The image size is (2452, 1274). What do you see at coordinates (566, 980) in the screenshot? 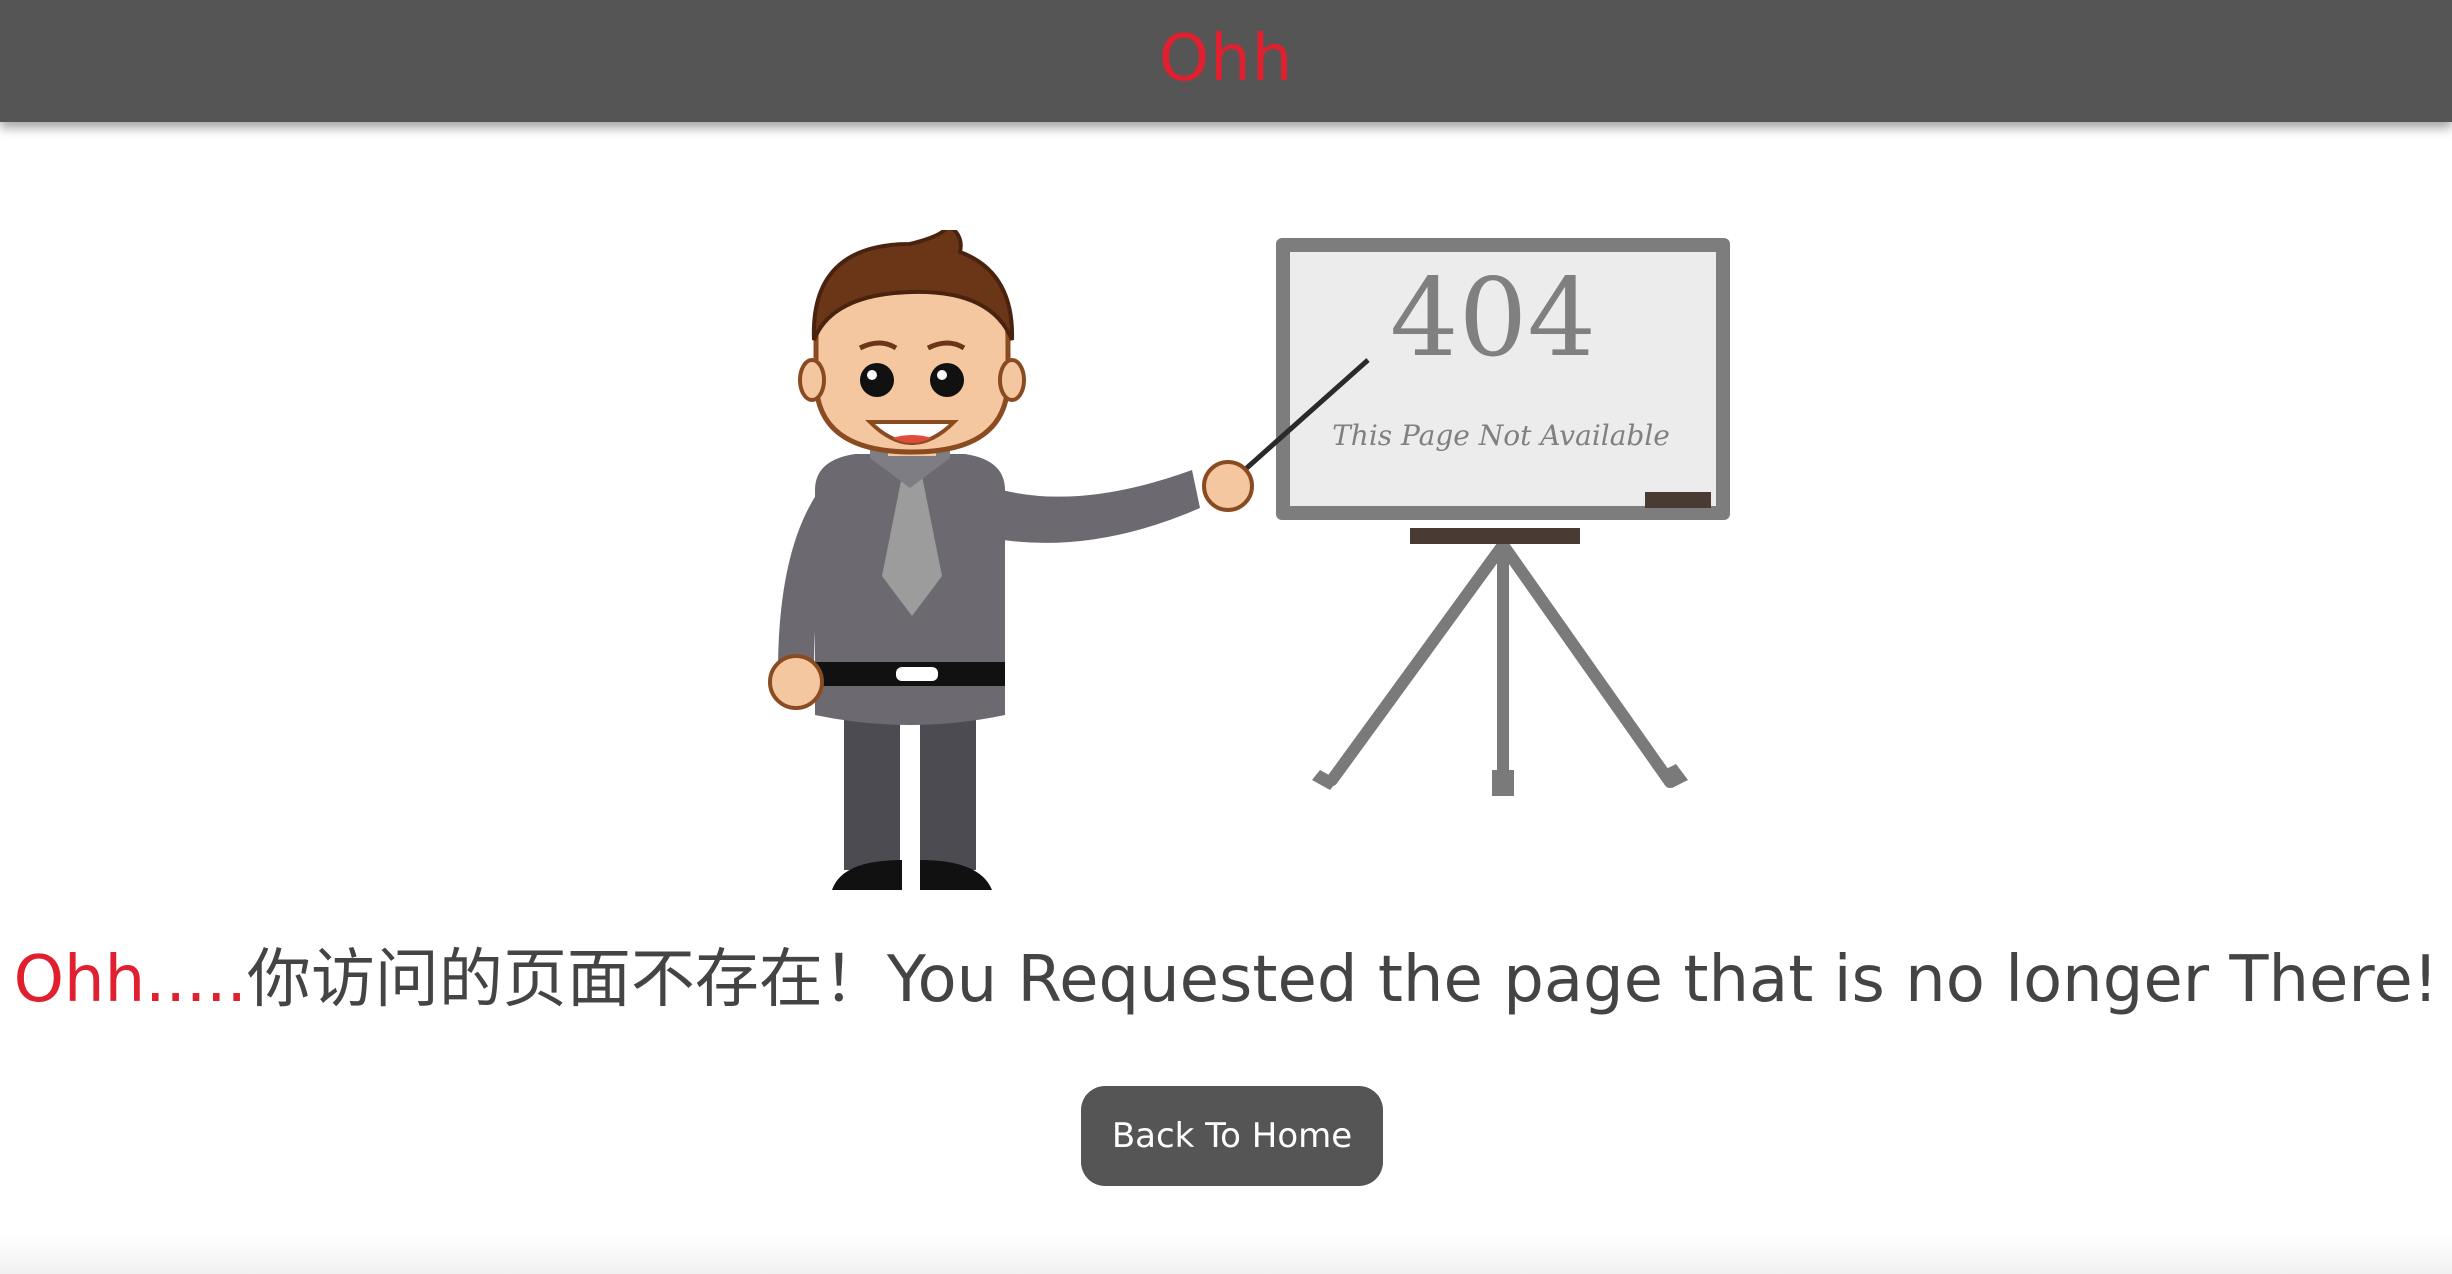
I see `message-chinese: 你访问的页面不存在！` at bounding box center [566, 980].